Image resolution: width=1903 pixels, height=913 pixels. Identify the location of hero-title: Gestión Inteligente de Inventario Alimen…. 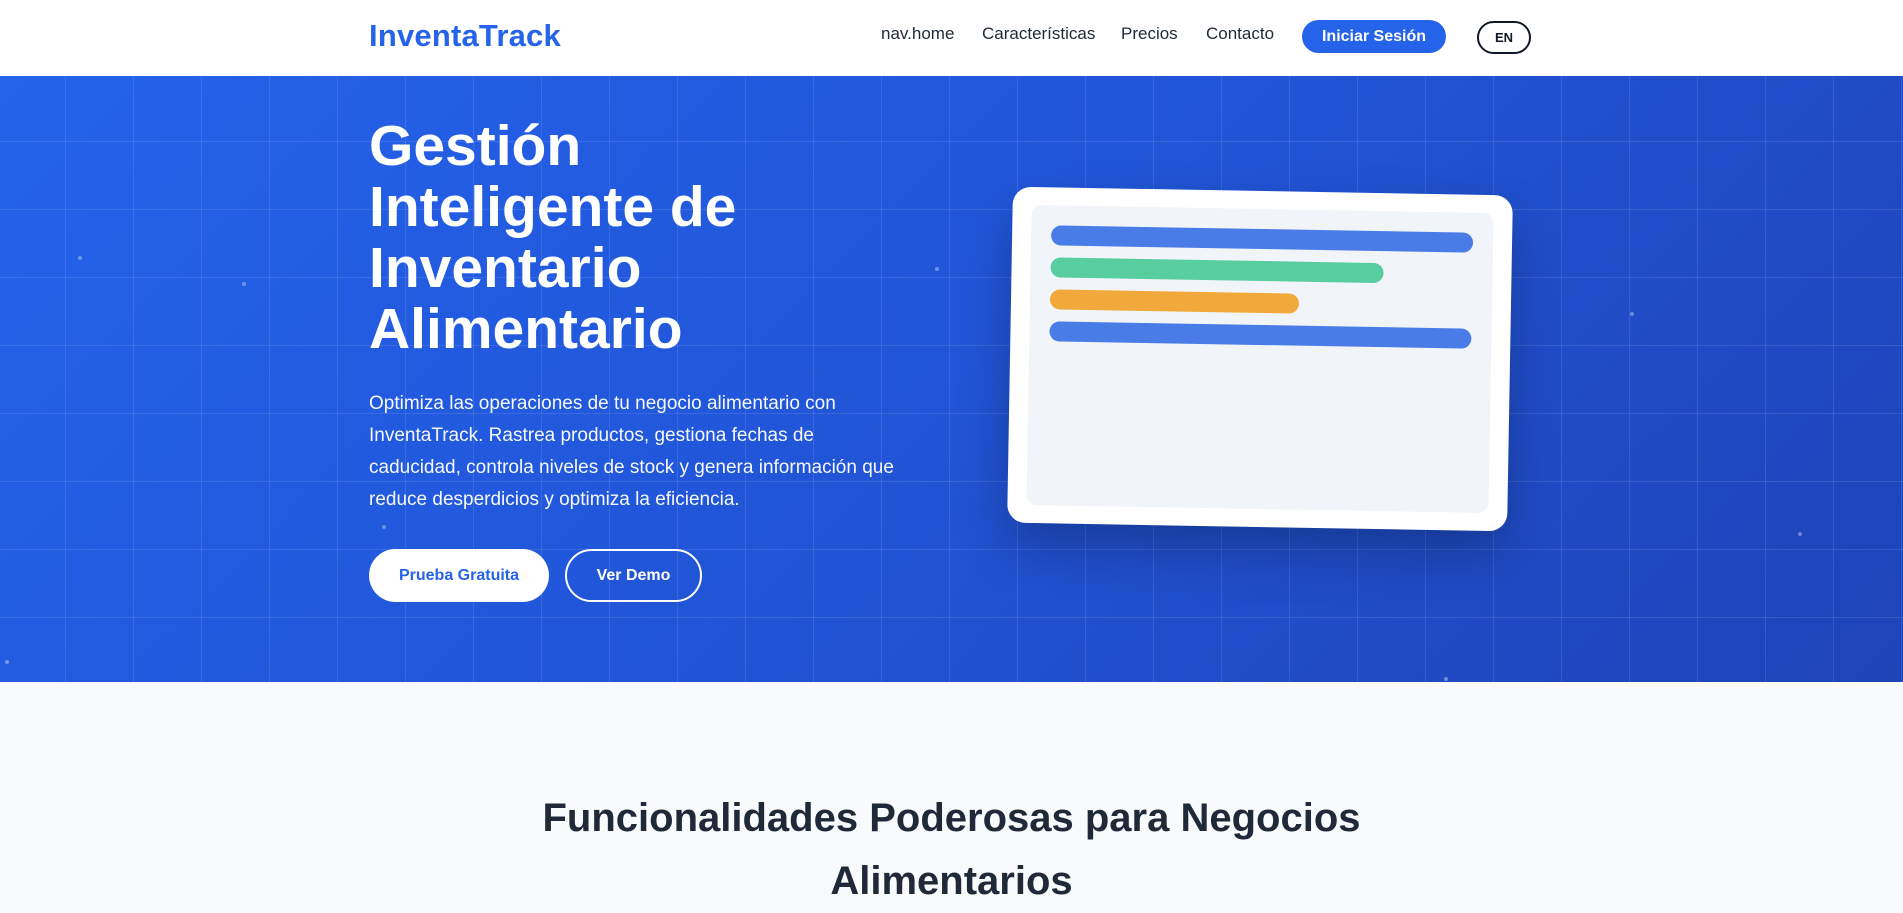
(553, 237).